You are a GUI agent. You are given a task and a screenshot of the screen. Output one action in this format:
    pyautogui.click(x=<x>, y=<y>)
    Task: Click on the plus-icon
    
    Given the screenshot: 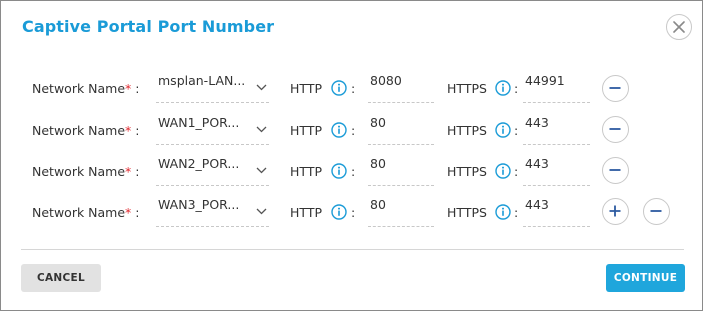 What is the action you would take?
    pyautogui.click(x=615, y=211)
    